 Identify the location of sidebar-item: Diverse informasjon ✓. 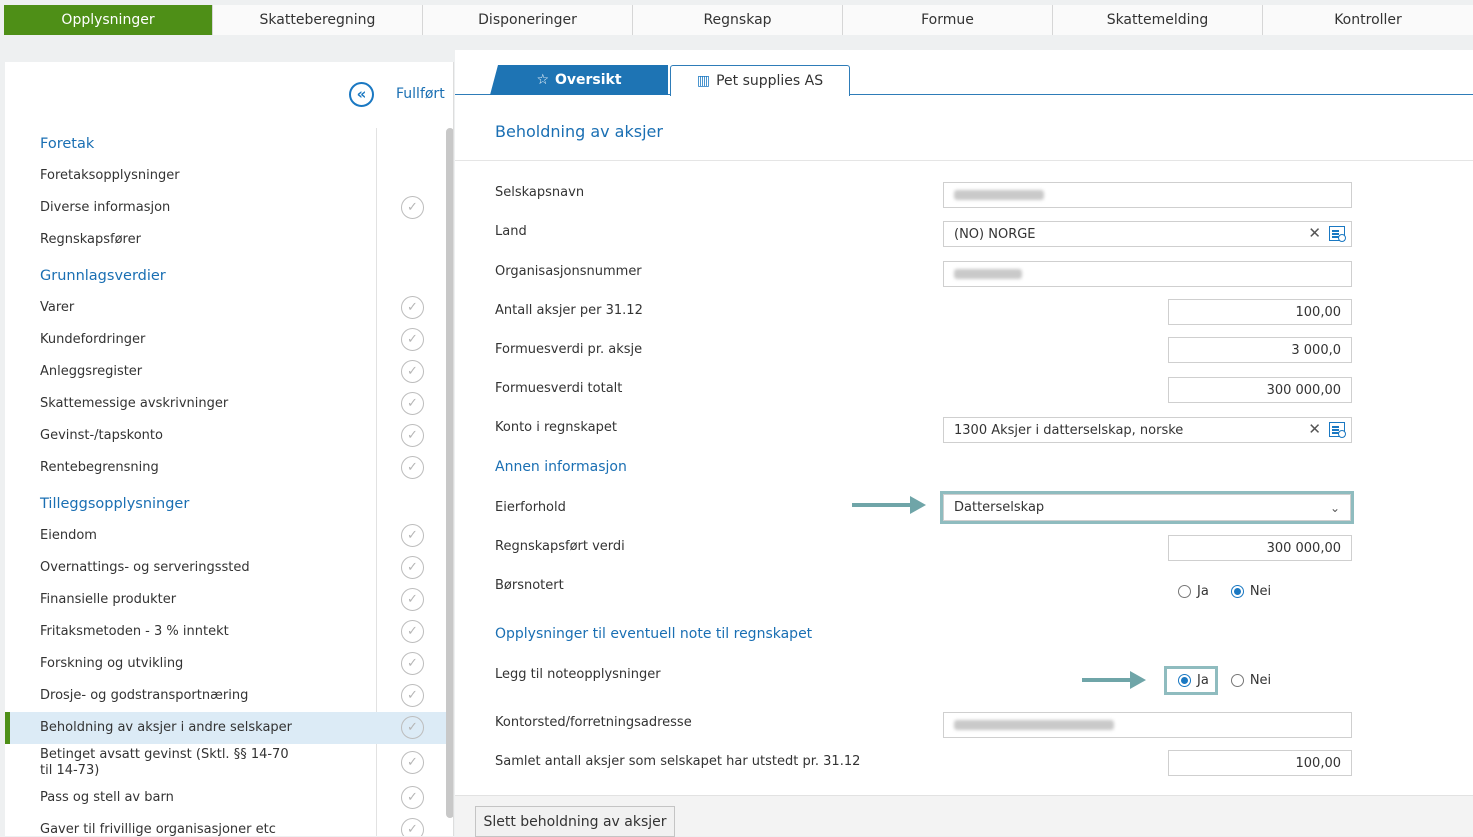
(225, 208).